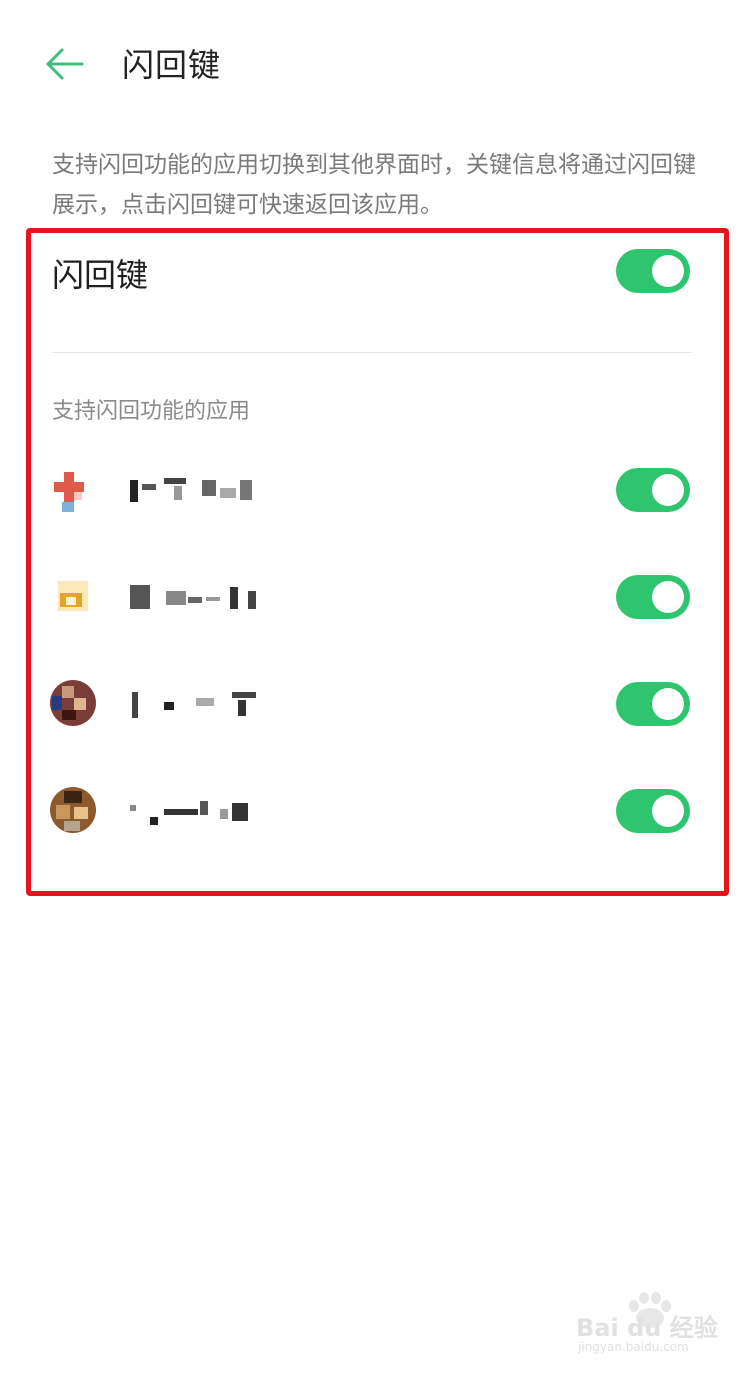  I want to click on arrow-left-icon, so click(65, 64).